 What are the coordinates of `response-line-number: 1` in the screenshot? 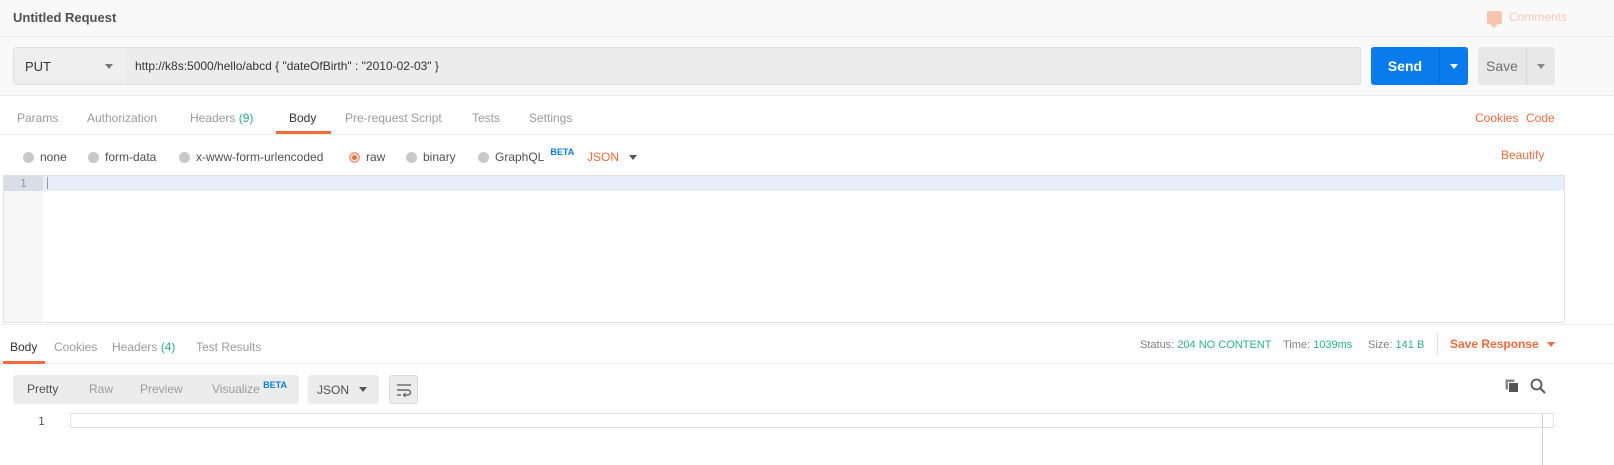 It's located at (41, 421).